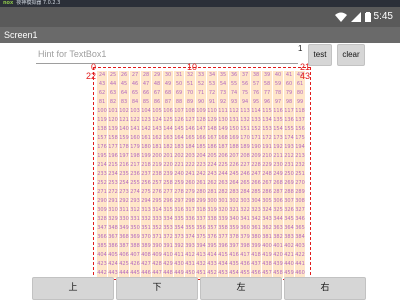 The height and width of the screenshot is (300, 400). What do you see at coordinates (21, 35) in the screenshot?
I see `screen-title: Screen1` at bounding box center [21, 35].